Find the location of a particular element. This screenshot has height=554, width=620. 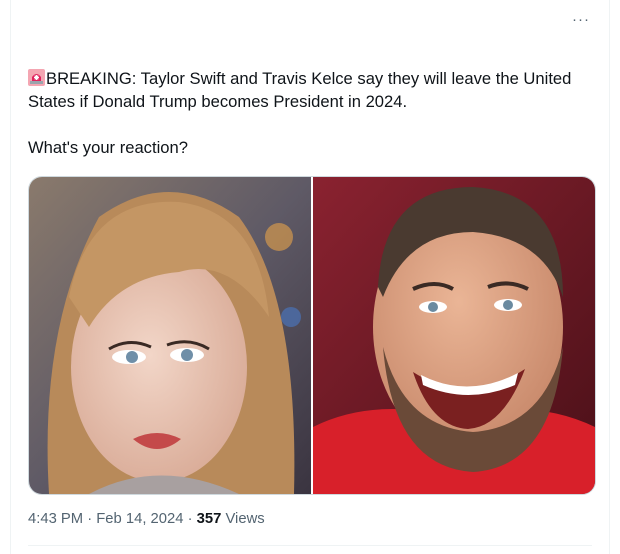

divider is located at coordinates (310, 545).